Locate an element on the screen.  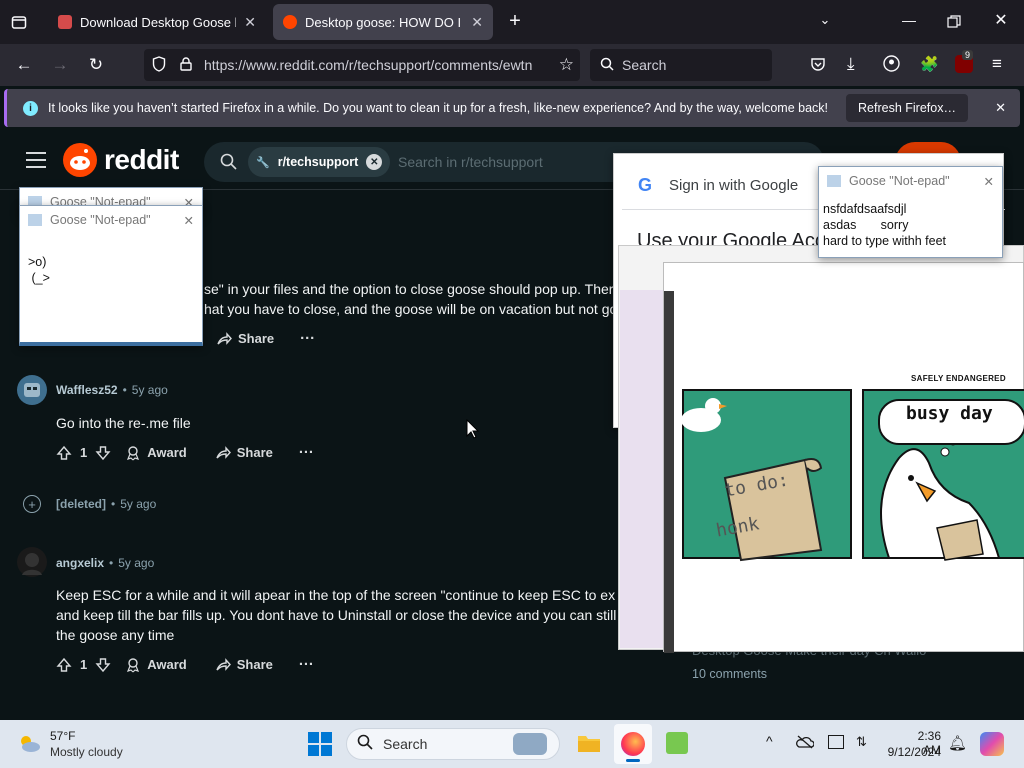
meme-window-border is located at coordinates (669, 472).